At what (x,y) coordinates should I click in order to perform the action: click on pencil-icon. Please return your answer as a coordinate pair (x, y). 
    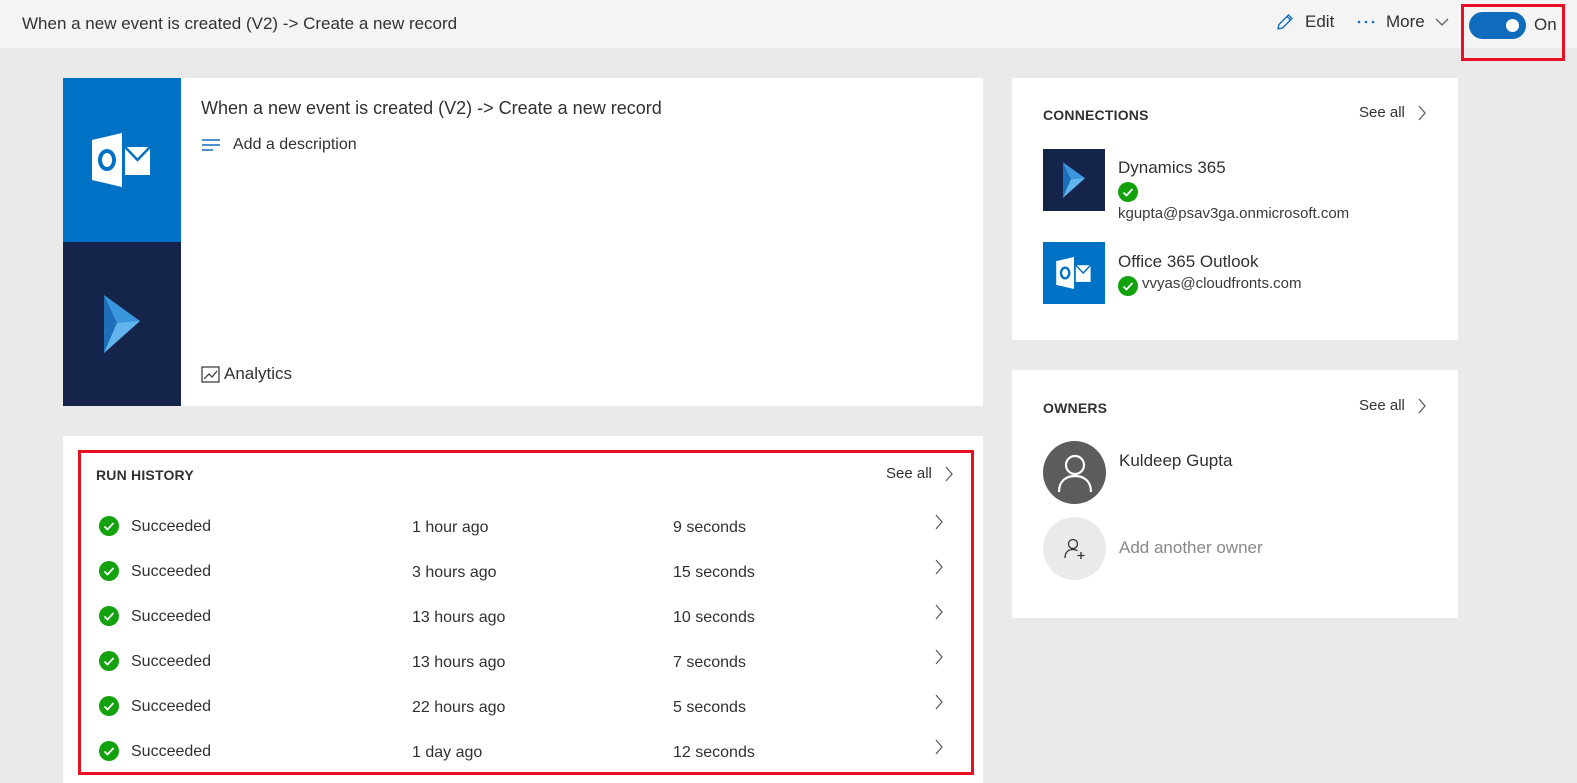
    Looking at the image, I should click on (1285, 22).